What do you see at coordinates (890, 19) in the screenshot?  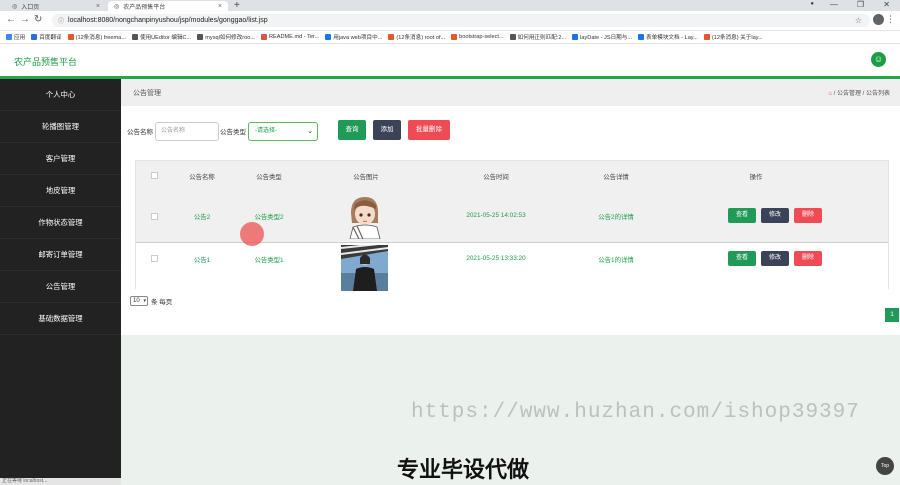 I see `browser-menu-icon: ⋮` at bounding box center [890, 19].